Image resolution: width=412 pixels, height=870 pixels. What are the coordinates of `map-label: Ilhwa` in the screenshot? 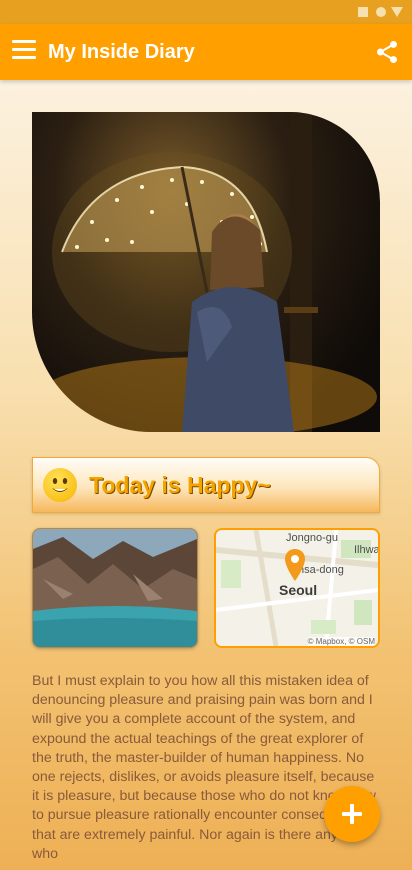 It's located at (367, 550).